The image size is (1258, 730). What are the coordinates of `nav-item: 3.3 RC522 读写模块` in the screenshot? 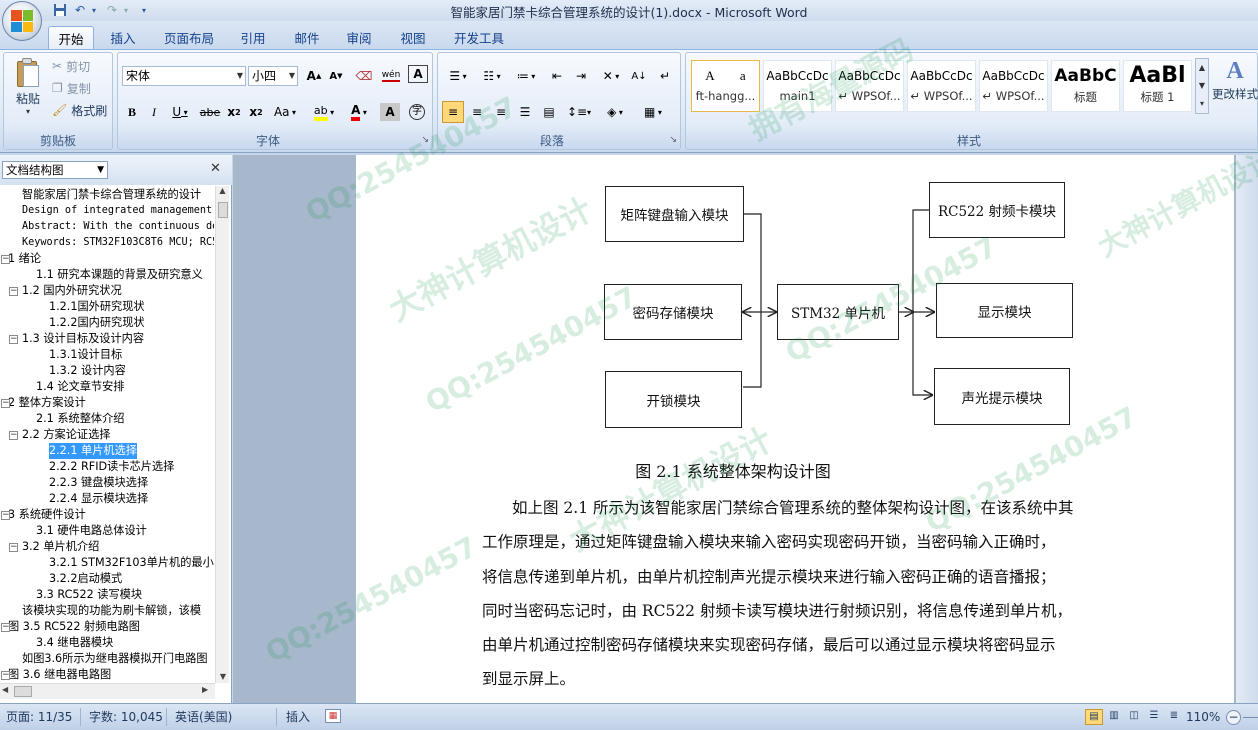 It's located at (89, 595).